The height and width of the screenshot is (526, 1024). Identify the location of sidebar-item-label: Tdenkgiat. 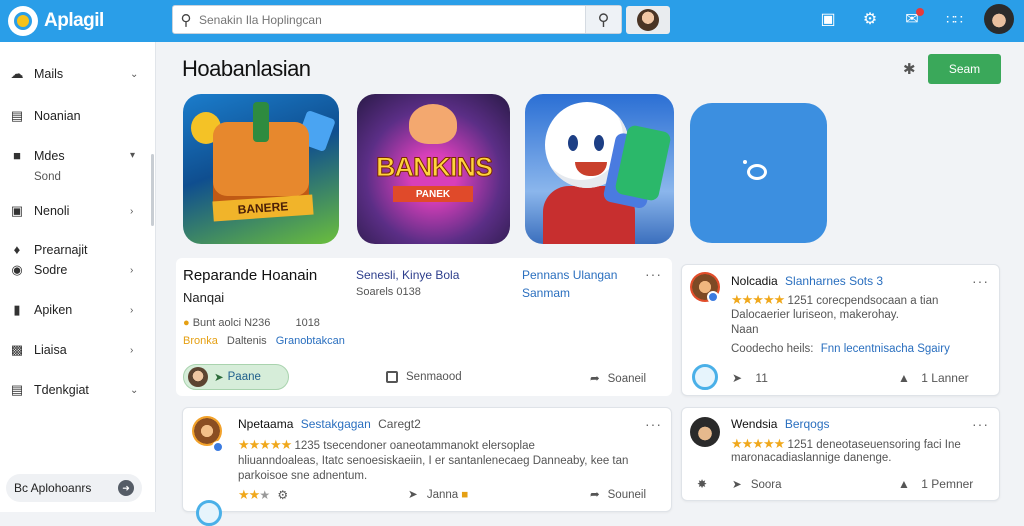
(61, 390).